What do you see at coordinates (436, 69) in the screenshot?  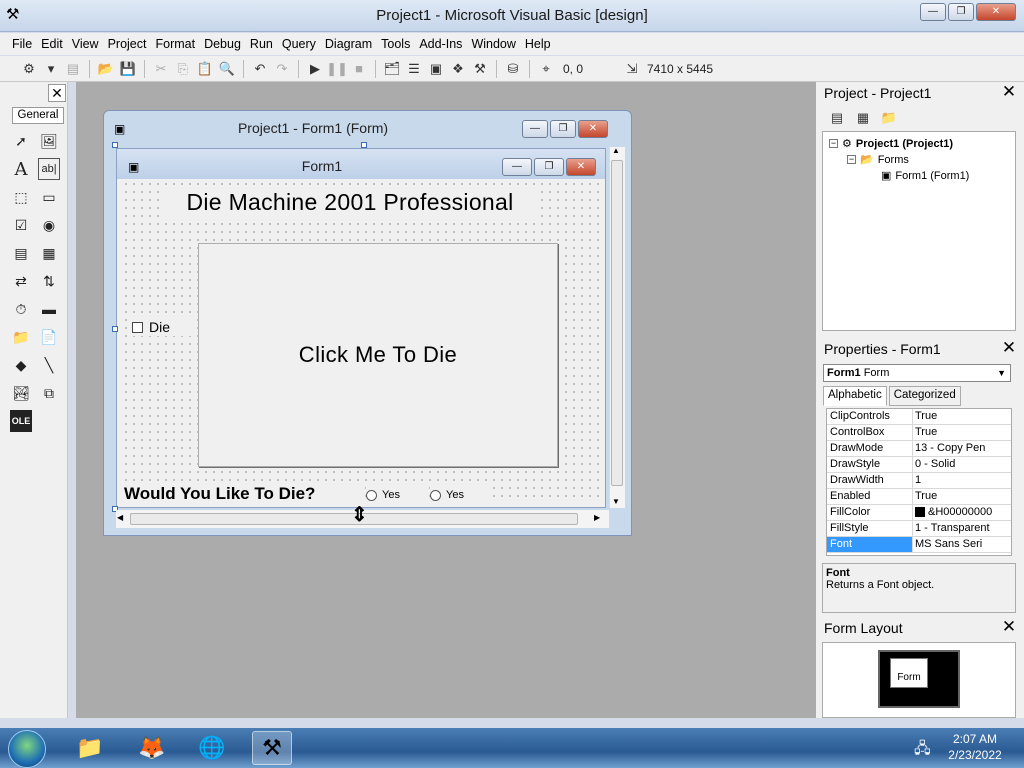 I see `form-layout-icon: ▣` at bounding box center [436, 69].